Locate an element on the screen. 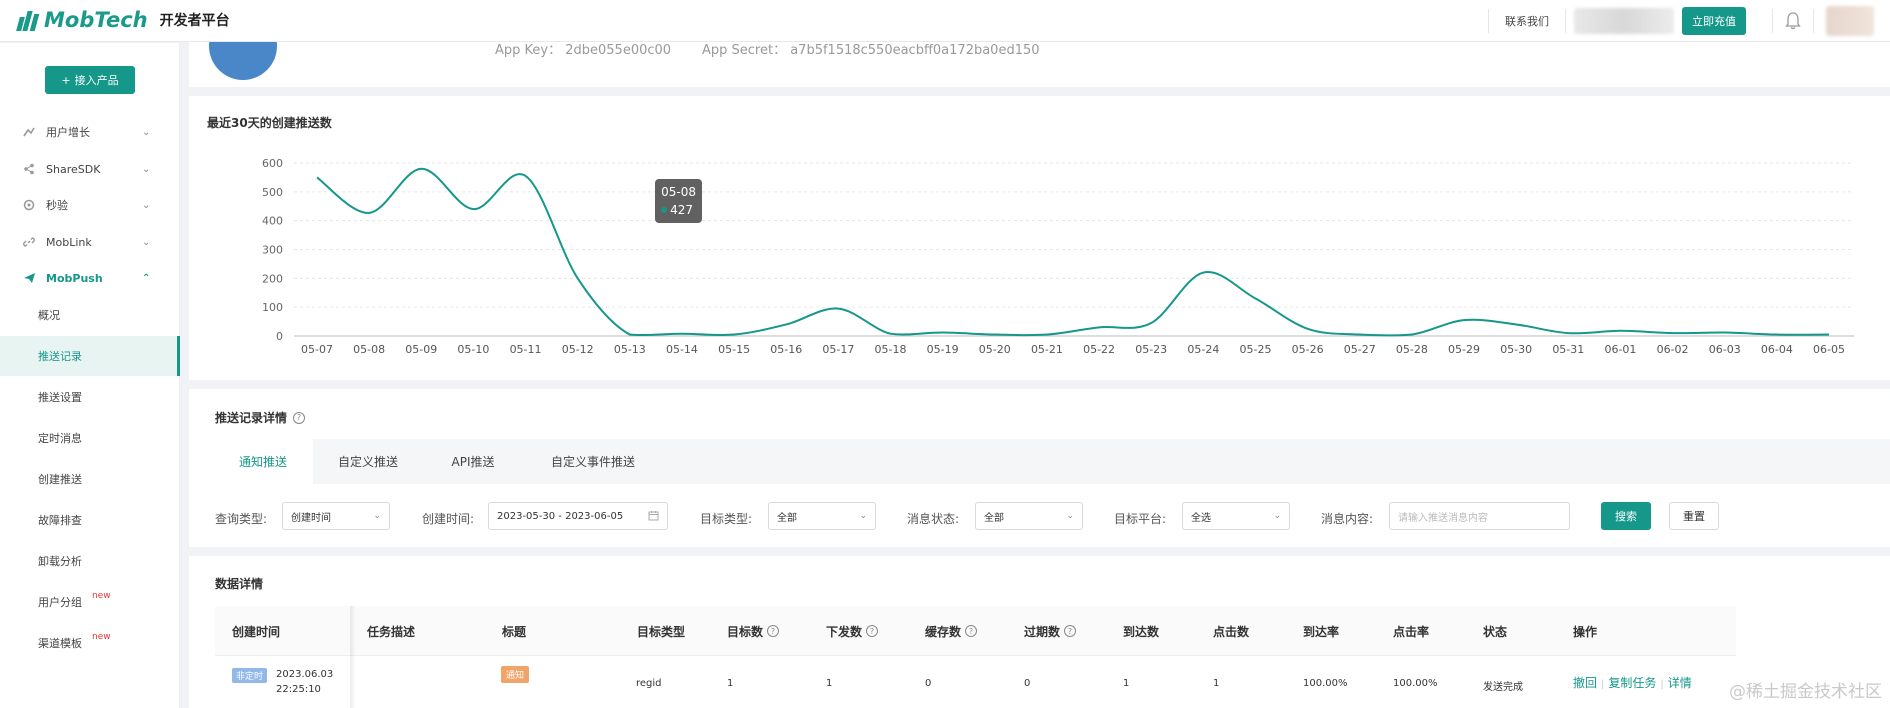  header-label: 缓存数 is located at coordinates (943, 631).